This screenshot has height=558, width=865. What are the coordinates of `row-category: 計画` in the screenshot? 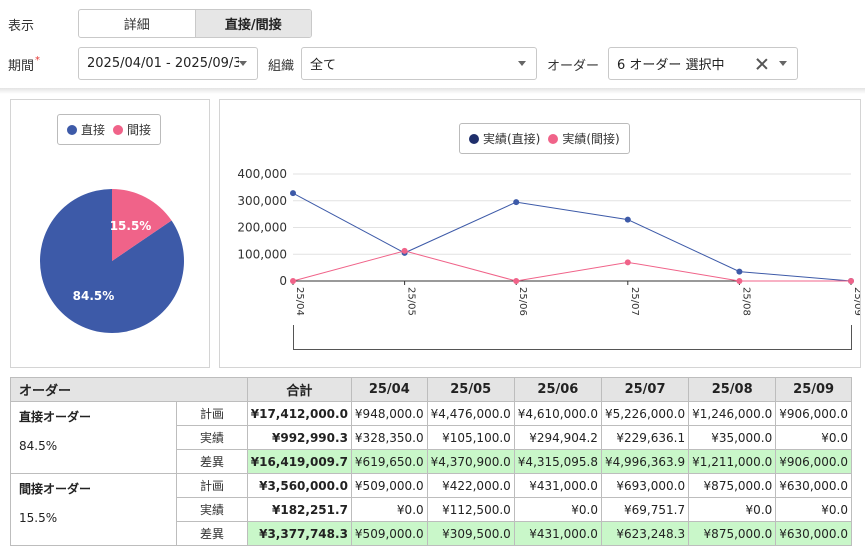 It's located at (212, 413).